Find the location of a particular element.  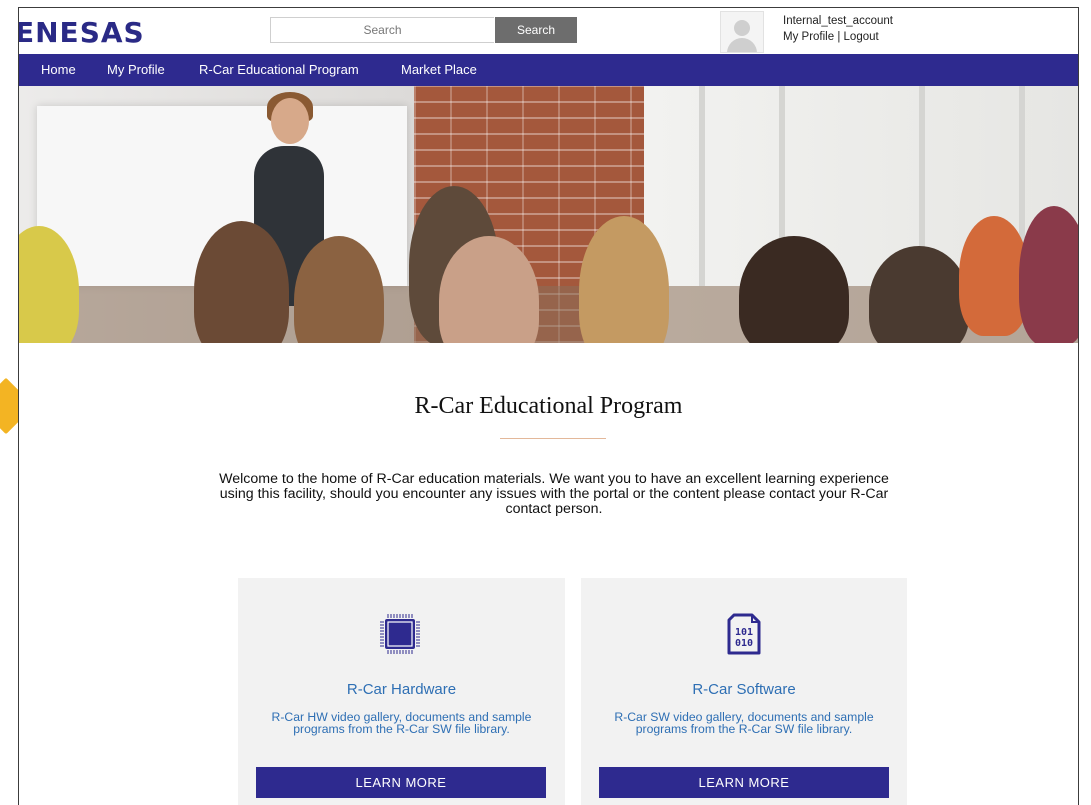

hero-presenter-head is located at coordinates (290, 121).